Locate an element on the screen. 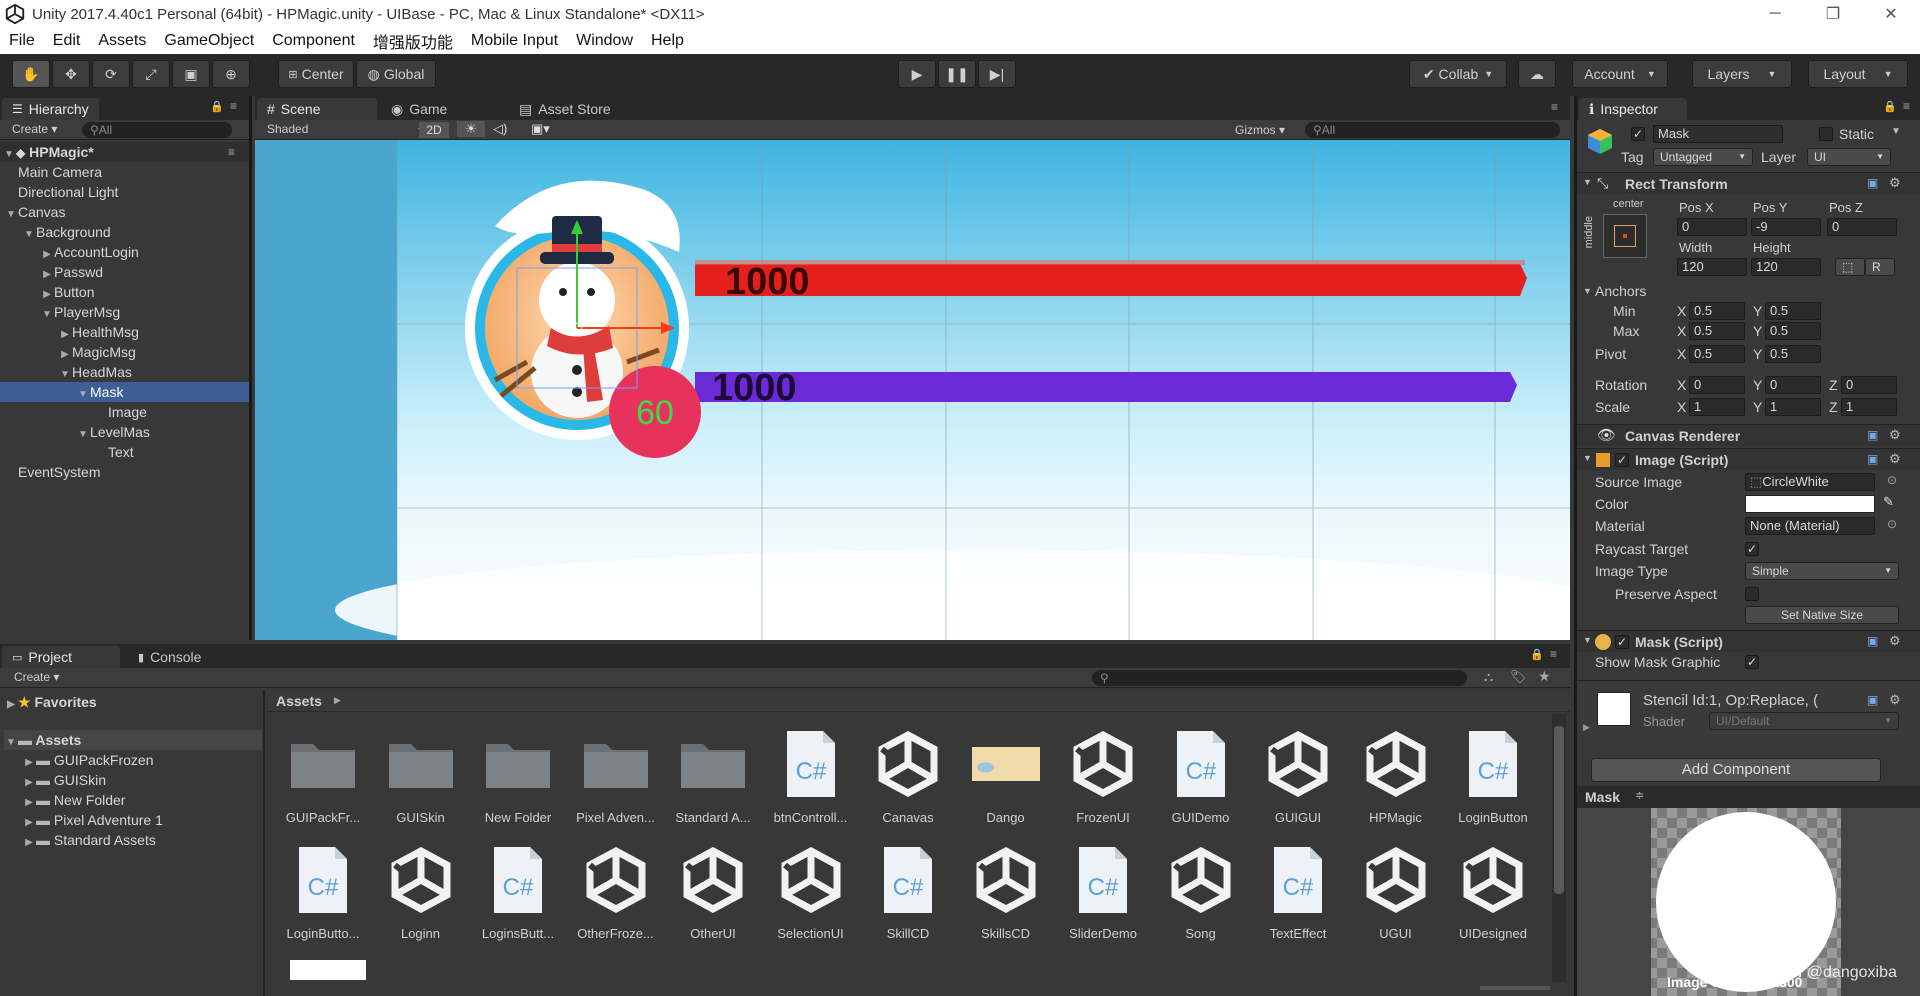  move-tool-button: ✥ is located at coordinates (71, 74).